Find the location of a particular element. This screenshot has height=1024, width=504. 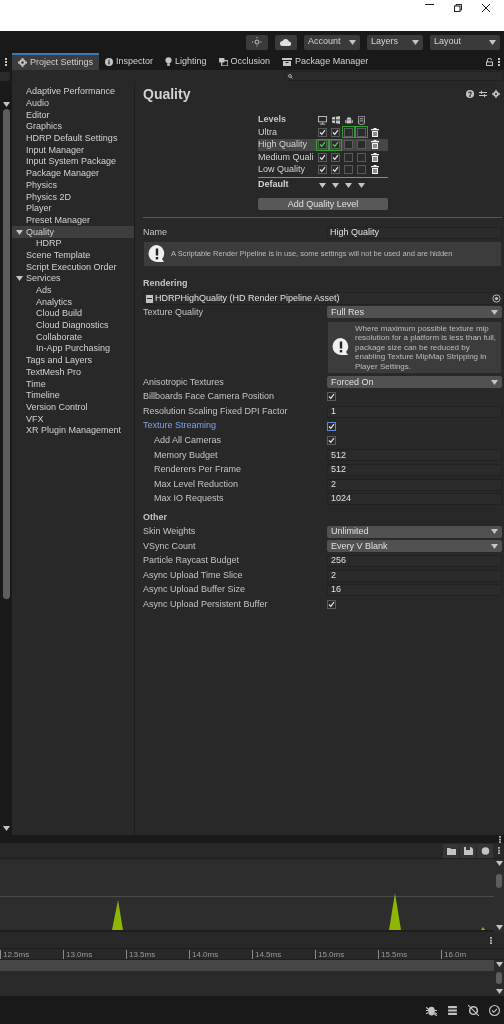

sidebar-item: Cloud Diagnostics is located at coordinates (73, 325).